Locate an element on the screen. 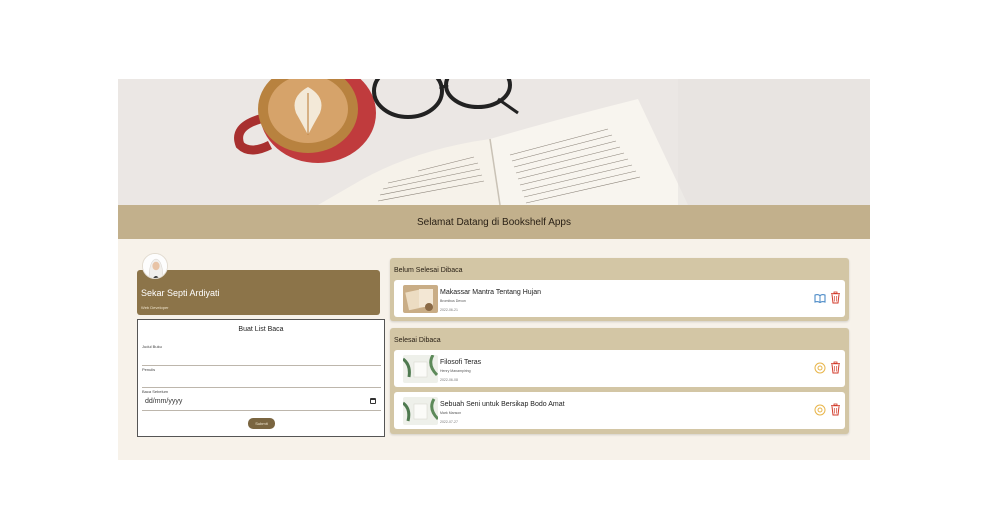 The height and width of the screenshot is (527, 986). book-date: 2022-07-27 is located at coordinates (449, 422).